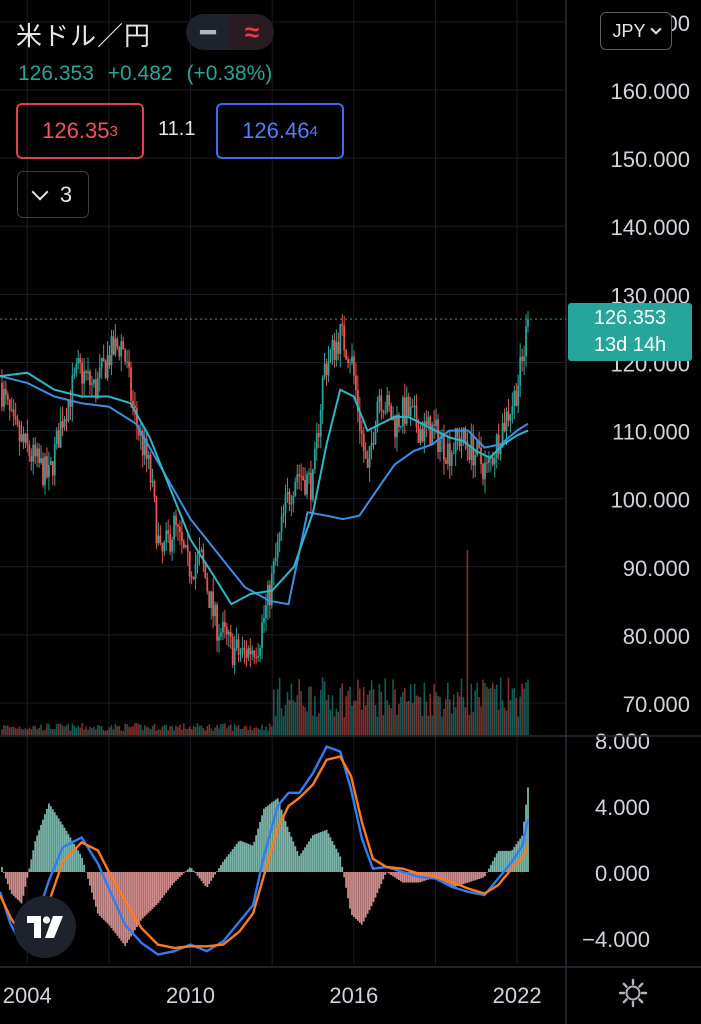  What do you see at coordinates (56, 73) in the screenshot?
I see `last-price: 126.353` at bounding box center [56, 73].